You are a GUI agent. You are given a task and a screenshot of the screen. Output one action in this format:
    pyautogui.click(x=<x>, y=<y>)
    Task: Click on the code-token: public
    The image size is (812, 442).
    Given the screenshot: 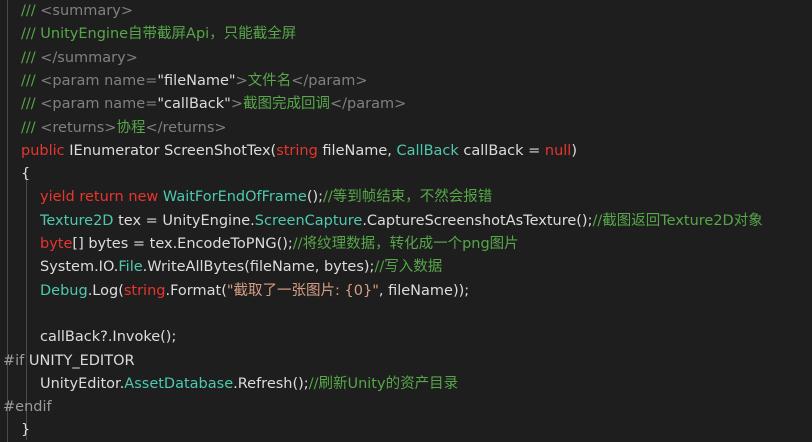 What is the action you would take?
    pyautogui.click(x=45, y=150)
    